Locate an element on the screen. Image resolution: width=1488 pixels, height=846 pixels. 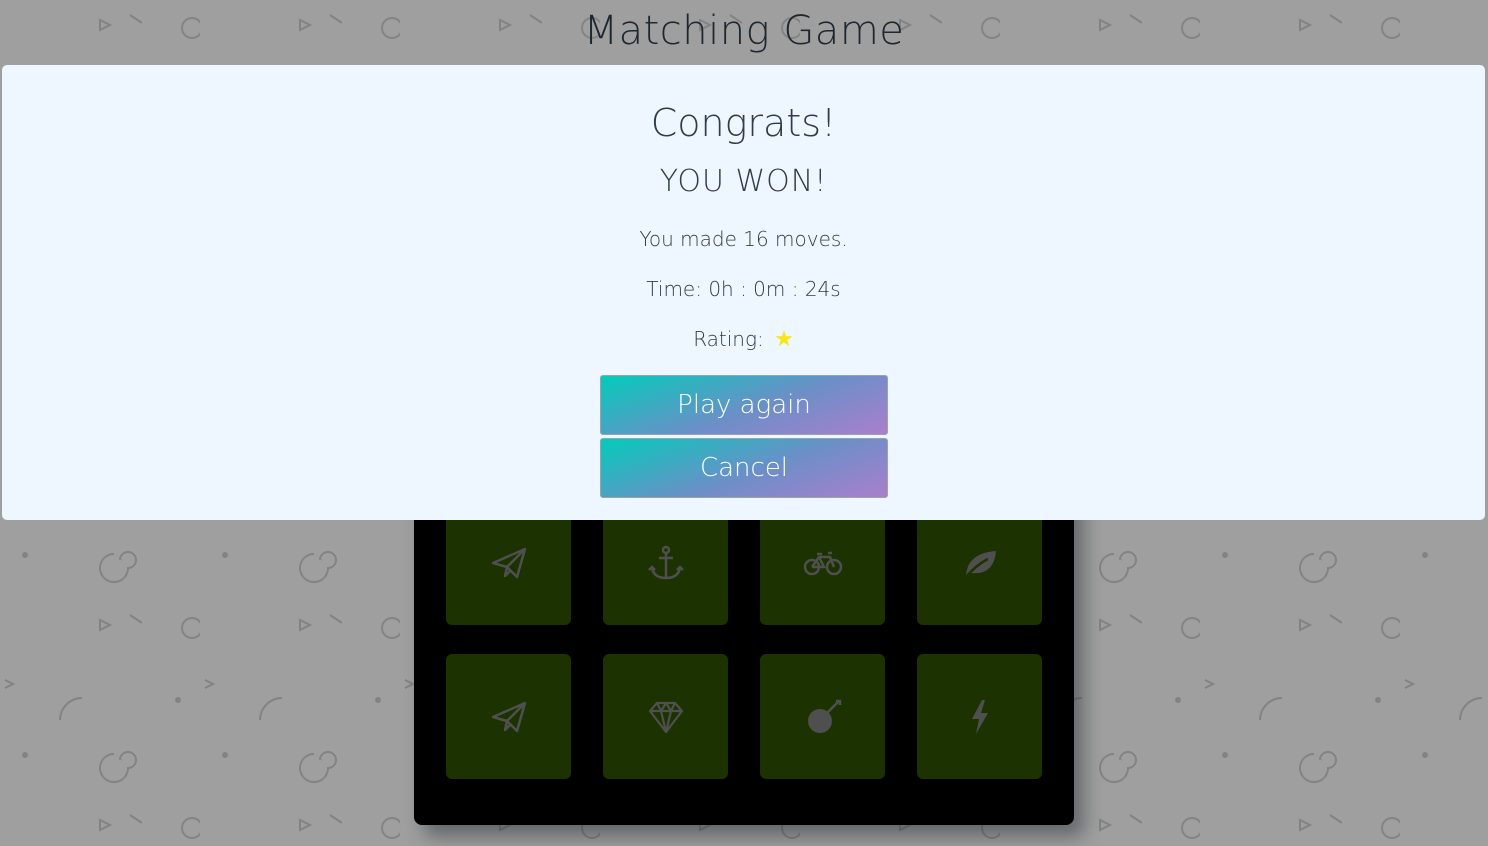
rating-label: Rating: is located at coordinates (728, 339).